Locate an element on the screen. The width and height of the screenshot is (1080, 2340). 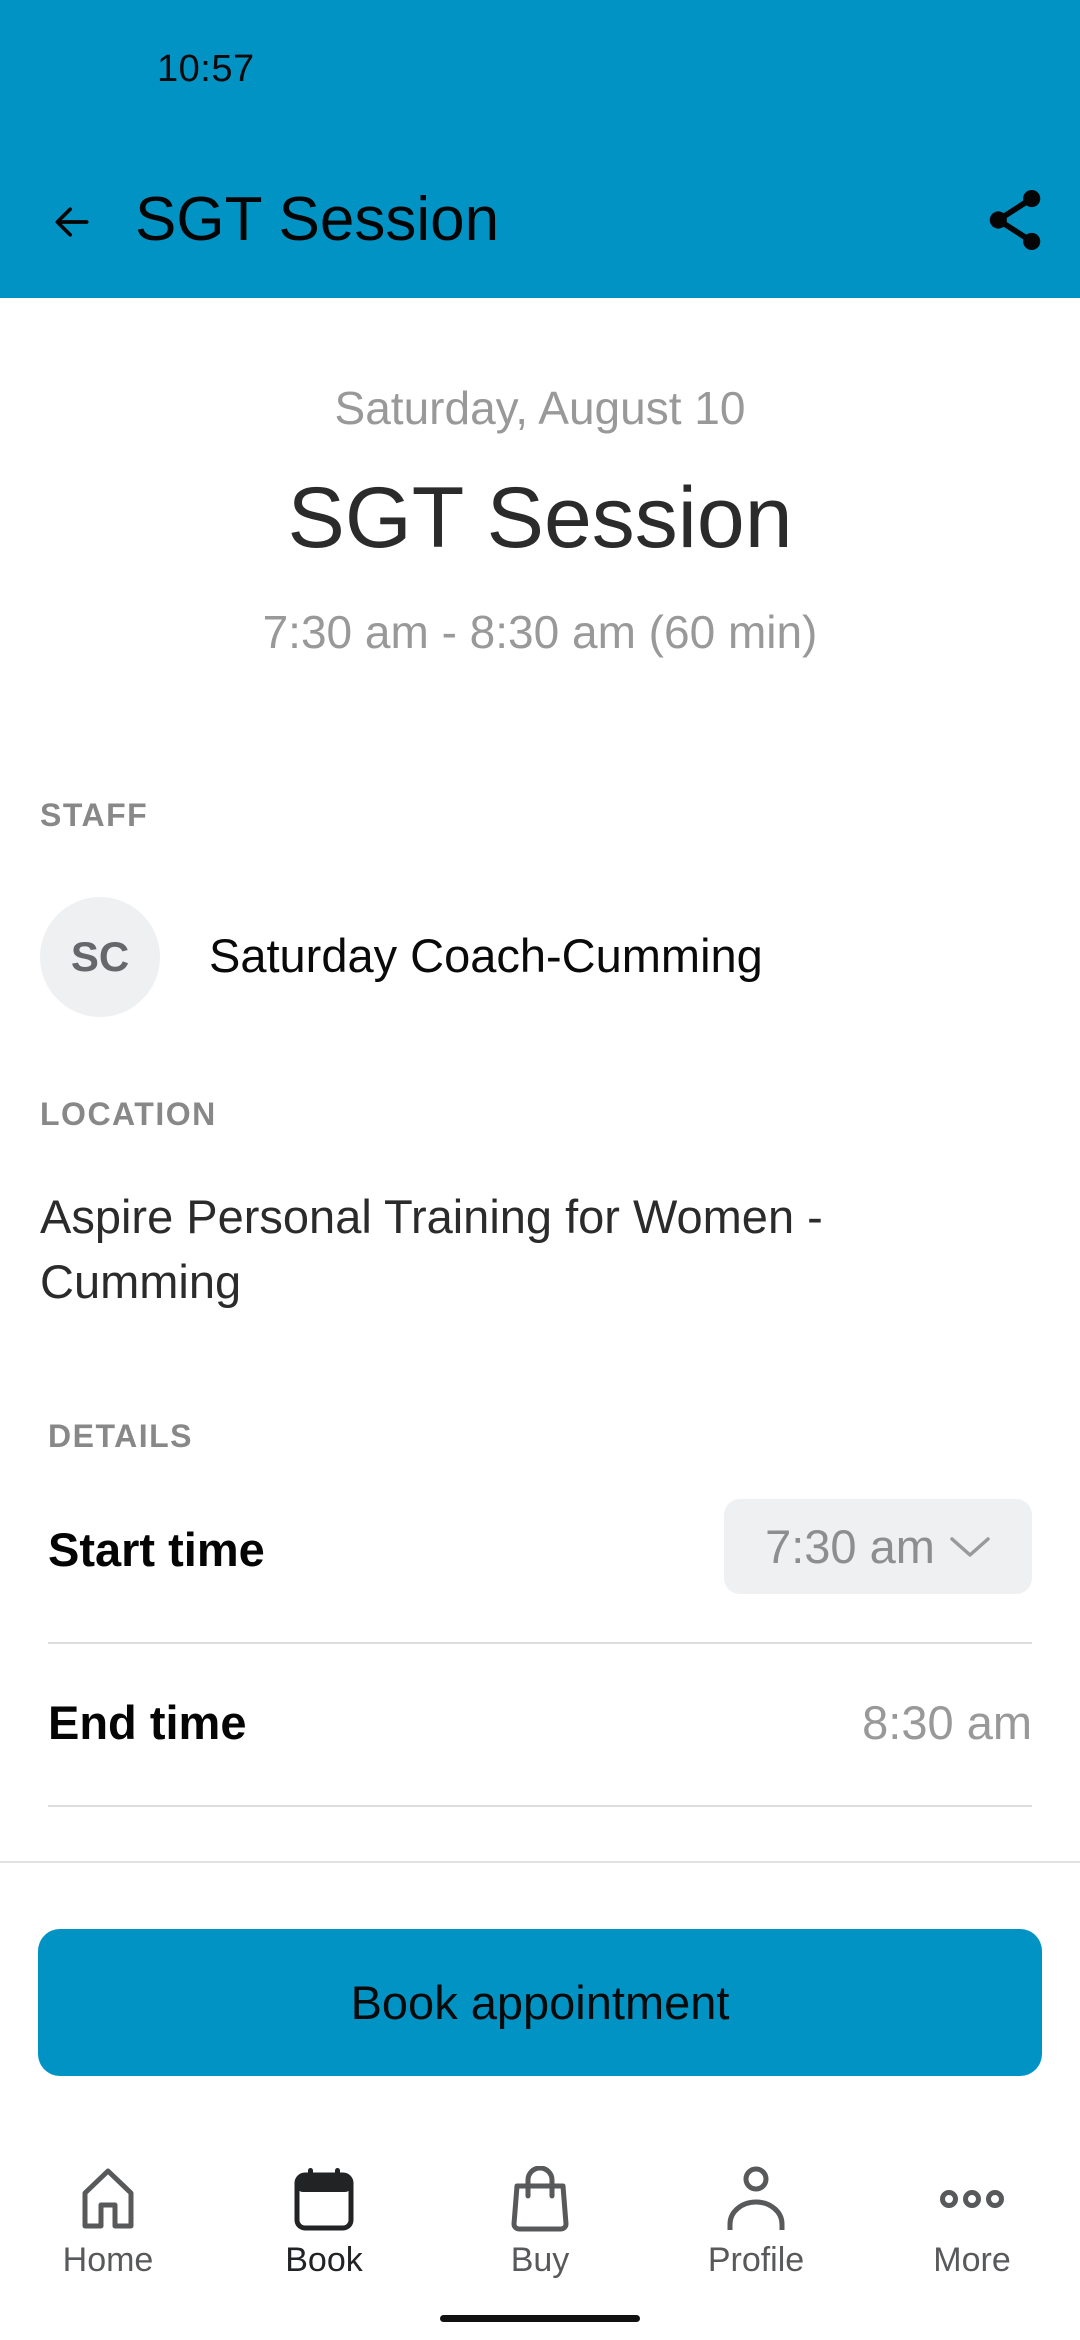
start-time-dropdown: 7:30 am is located at coordinates (878, 1546).